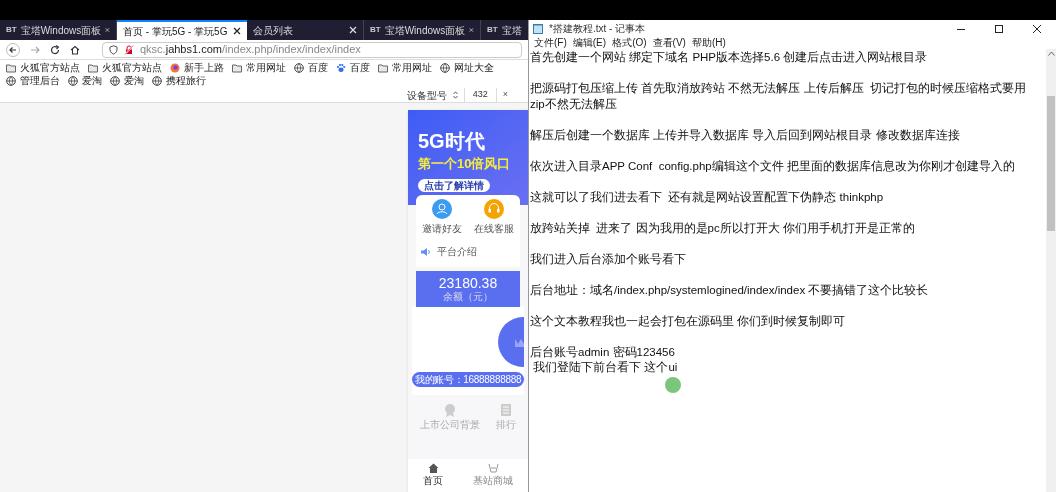 The width and height of the screenshot is (1056, 492). What do you see at coordinates (1051, 163) in the screenshot?
I see `scrollbar-thumb` at bounding box center [1051, 163].